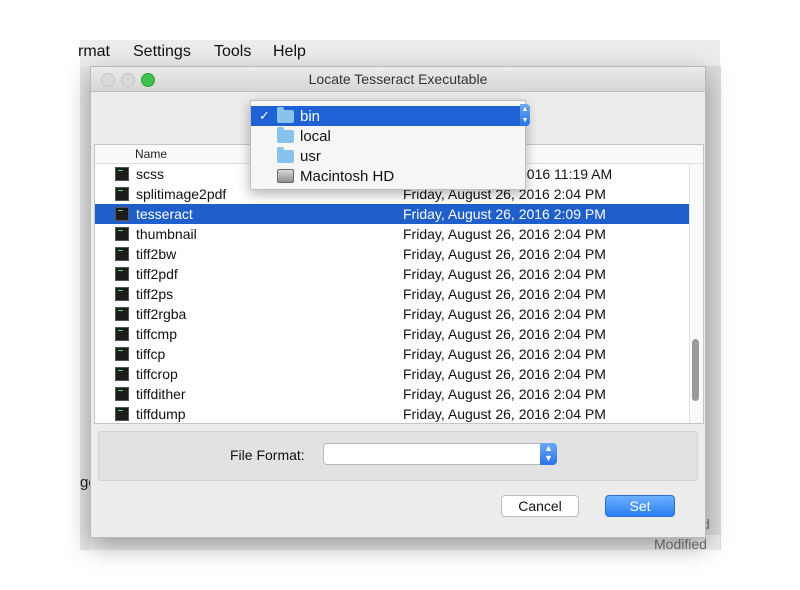 This screenshot has width=800, height=590. I want to click on file-row-tiff2bw: tiff2bw Friday, August 26, 2016 2:04 PM, so click(392, 254).